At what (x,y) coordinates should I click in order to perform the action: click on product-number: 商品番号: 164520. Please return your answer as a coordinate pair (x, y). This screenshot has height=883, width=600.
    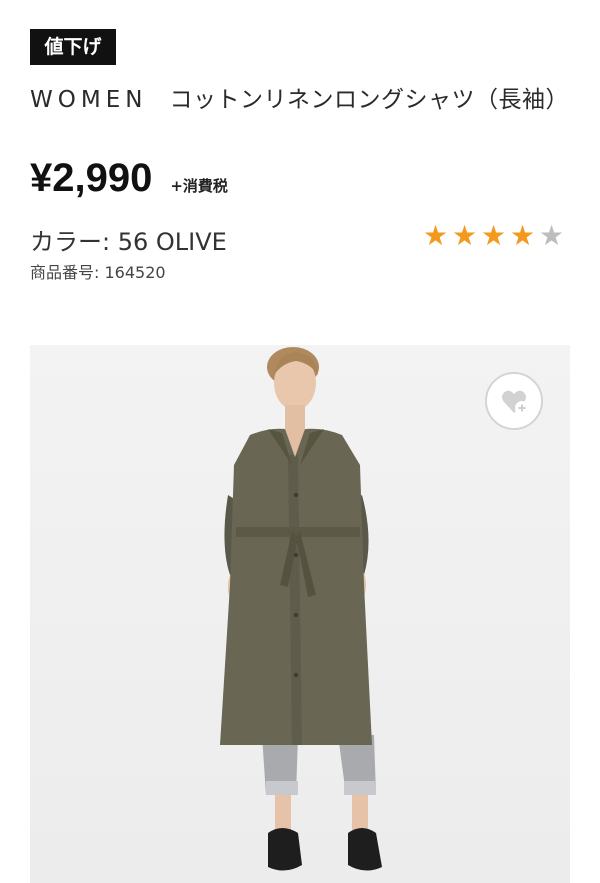
    Looking at the image, I should click on (98, 272).